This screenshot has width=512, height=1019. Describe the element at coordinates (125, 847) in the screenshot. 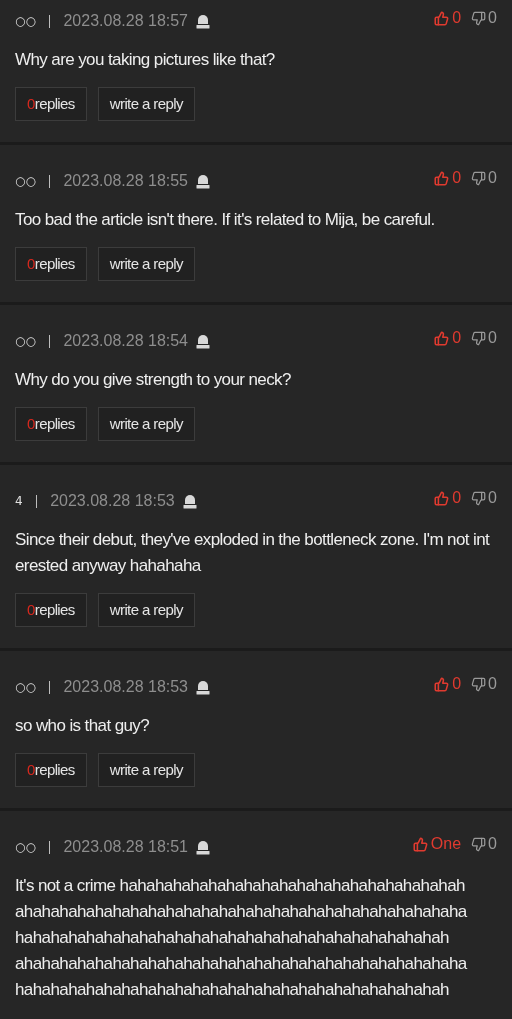

I see `comment-date: 2023.08.28 18:51` at that location.